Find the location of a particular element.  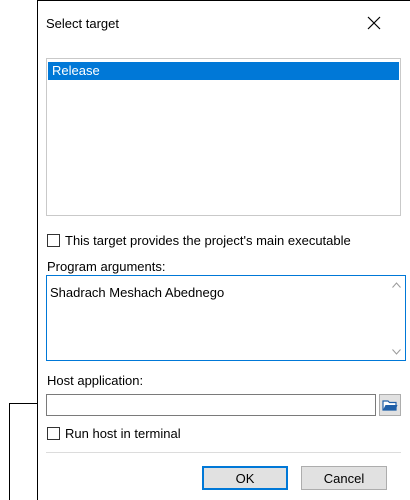

list-item-release: Release is located at coordinates (223, 71).